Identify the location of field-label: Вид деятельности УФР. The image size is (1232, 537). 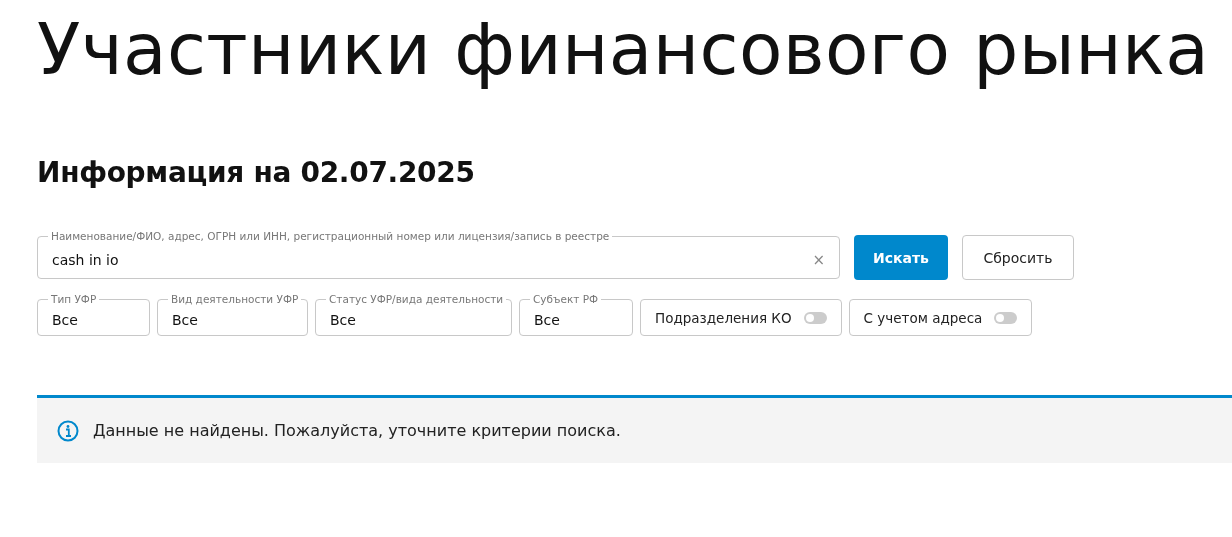
(235, 299).